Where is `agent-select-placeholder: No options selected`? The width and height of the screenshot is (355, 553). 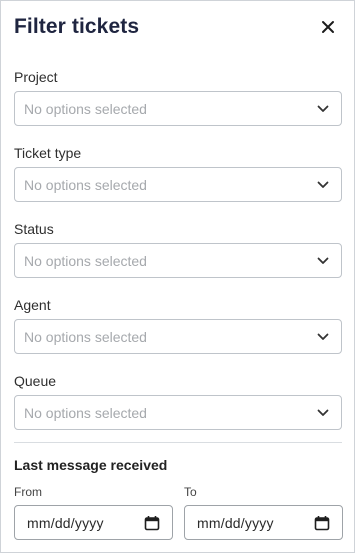 agent-select-placeholder: No options selected is located at coordinates (85, 336).